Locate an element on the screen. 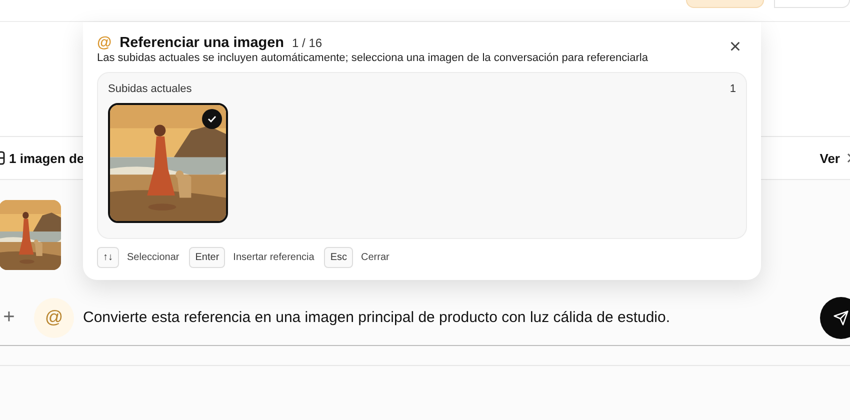  add-button: + is located at coordinates (9, 317).